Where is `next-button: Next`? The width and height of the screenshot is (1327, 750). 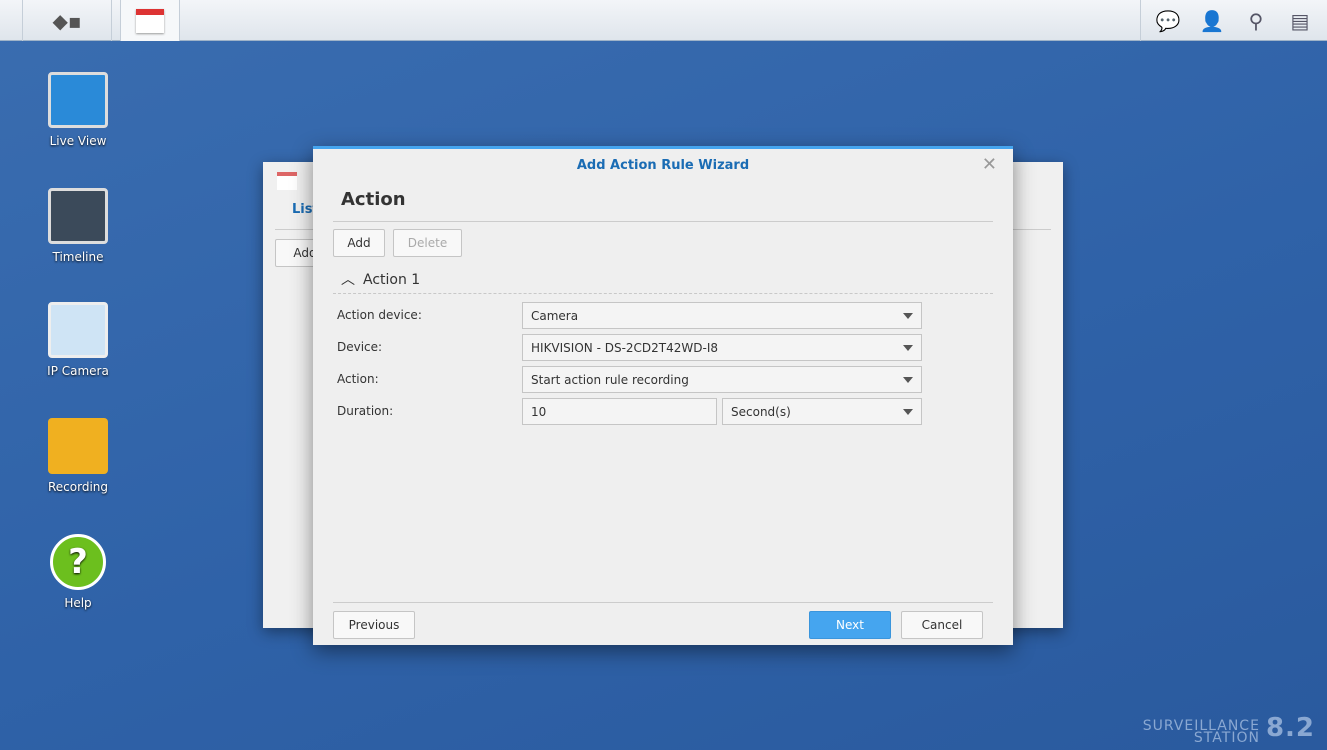
next-button: Next is located at coordinates (850, 625).